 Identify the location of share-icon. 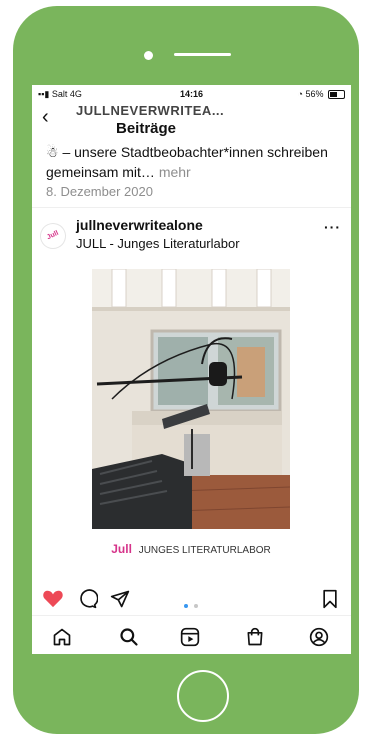
(120, 599).